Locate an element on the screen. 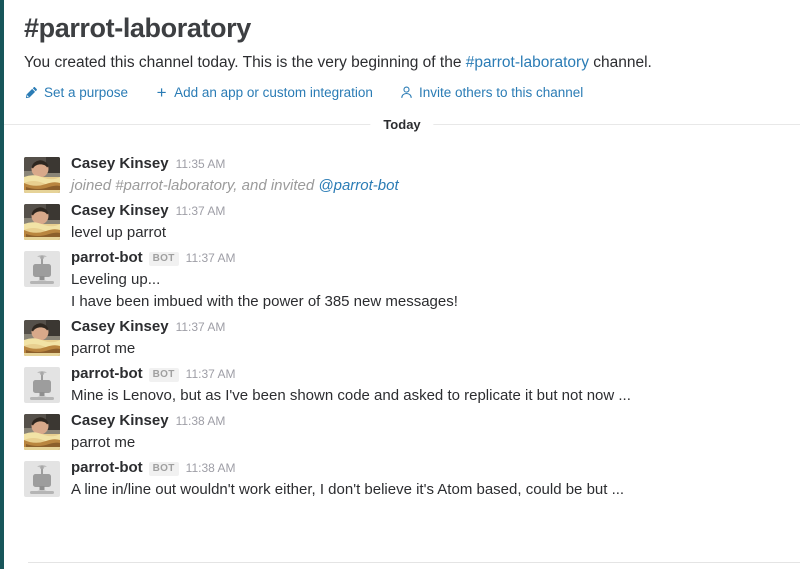 The height and width of the screenshot is (569, 800). plus-icon: + is located at coordinates (161, 93).